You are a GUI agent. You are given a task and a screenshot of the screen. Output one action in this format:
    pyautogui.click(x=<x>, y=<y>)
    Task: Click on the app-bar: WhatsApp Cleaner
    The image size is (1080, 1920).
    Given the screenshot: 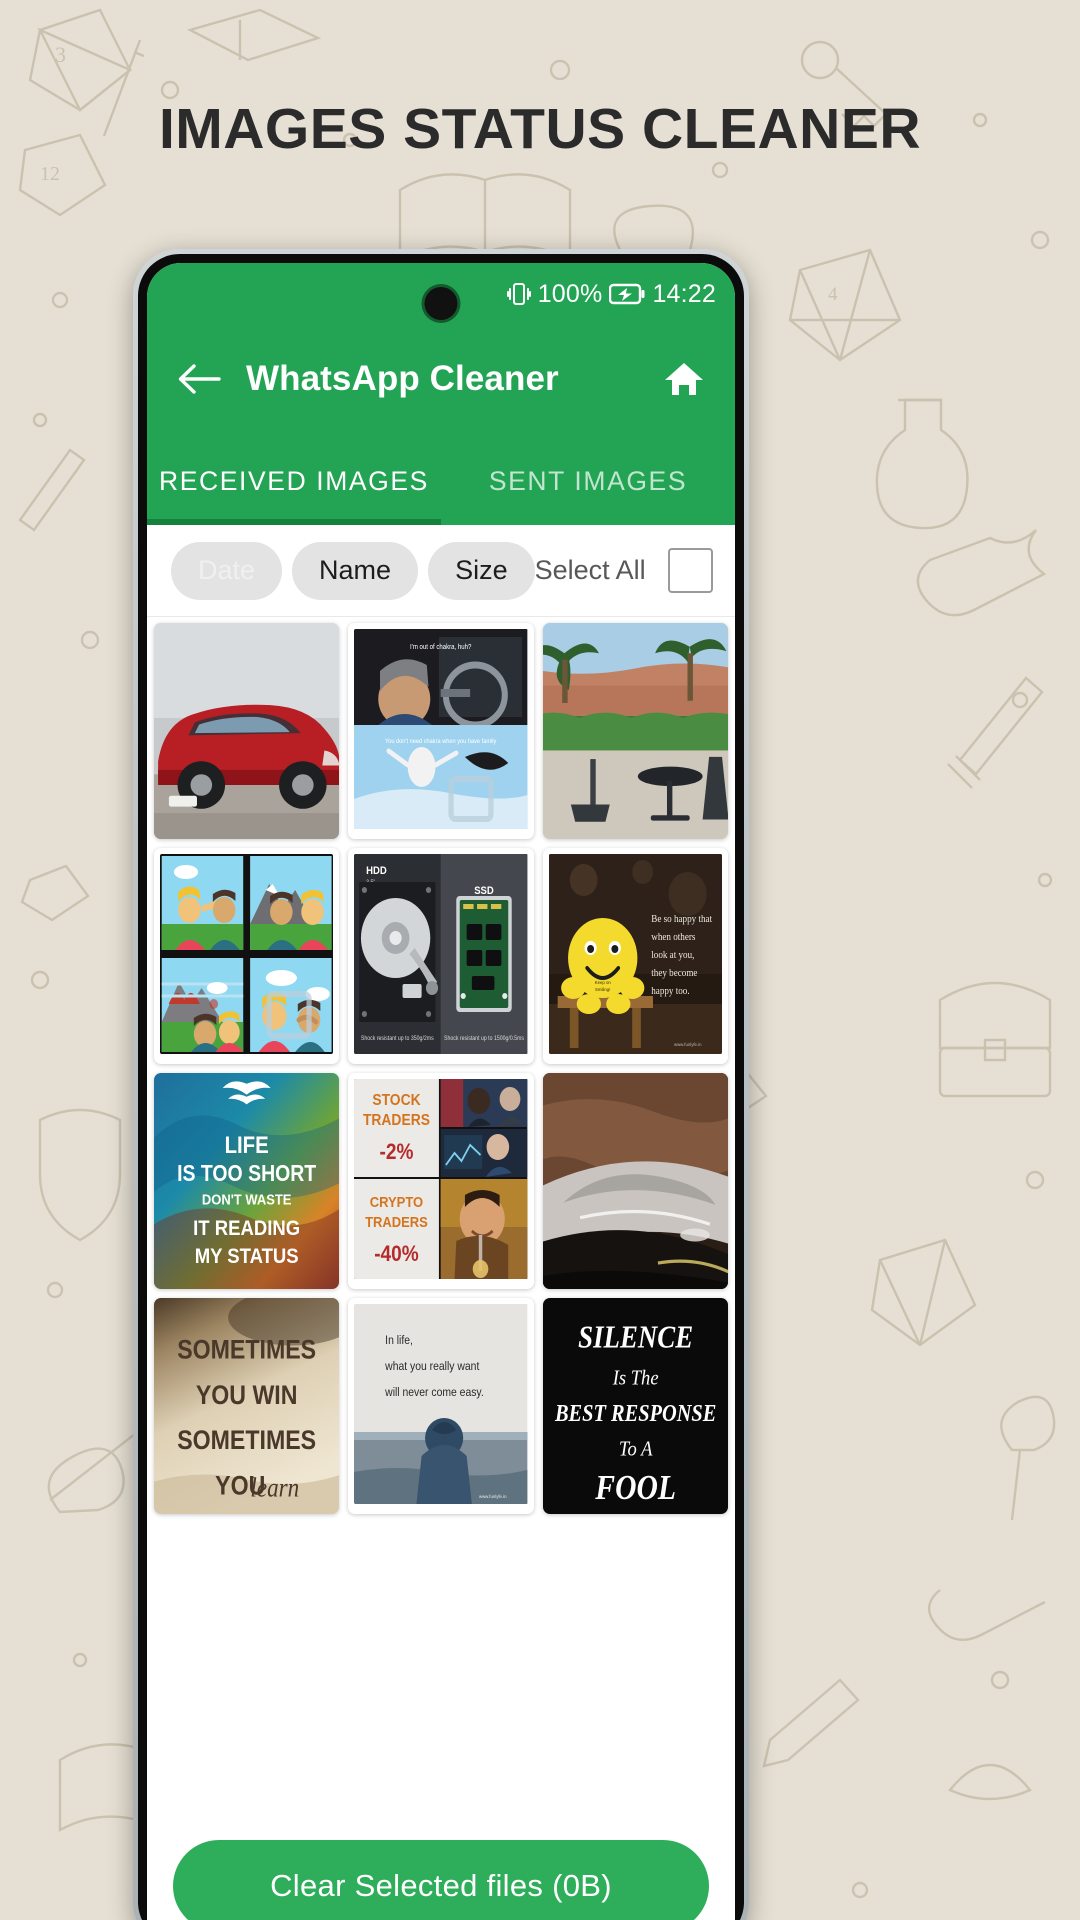 What is the action you would take?
    pyautogui.click(x=441, y=379)
    